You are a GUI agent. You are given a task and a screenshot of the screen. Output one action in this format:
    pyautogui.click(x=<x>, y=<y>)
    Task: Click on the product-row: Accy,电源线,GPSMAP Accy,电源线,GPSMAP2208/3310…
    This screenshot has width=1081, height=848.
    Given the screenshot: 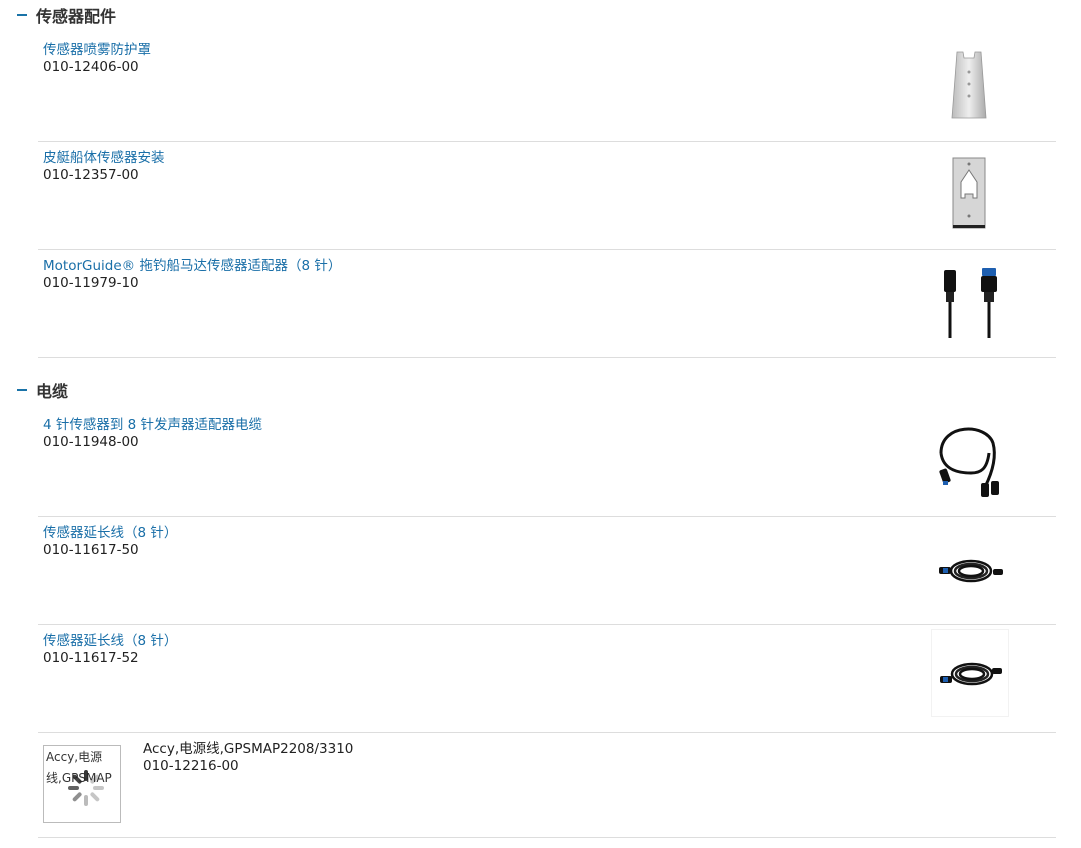 What is the action you would take?
    pyautogui.click(x=547, y=785)
    